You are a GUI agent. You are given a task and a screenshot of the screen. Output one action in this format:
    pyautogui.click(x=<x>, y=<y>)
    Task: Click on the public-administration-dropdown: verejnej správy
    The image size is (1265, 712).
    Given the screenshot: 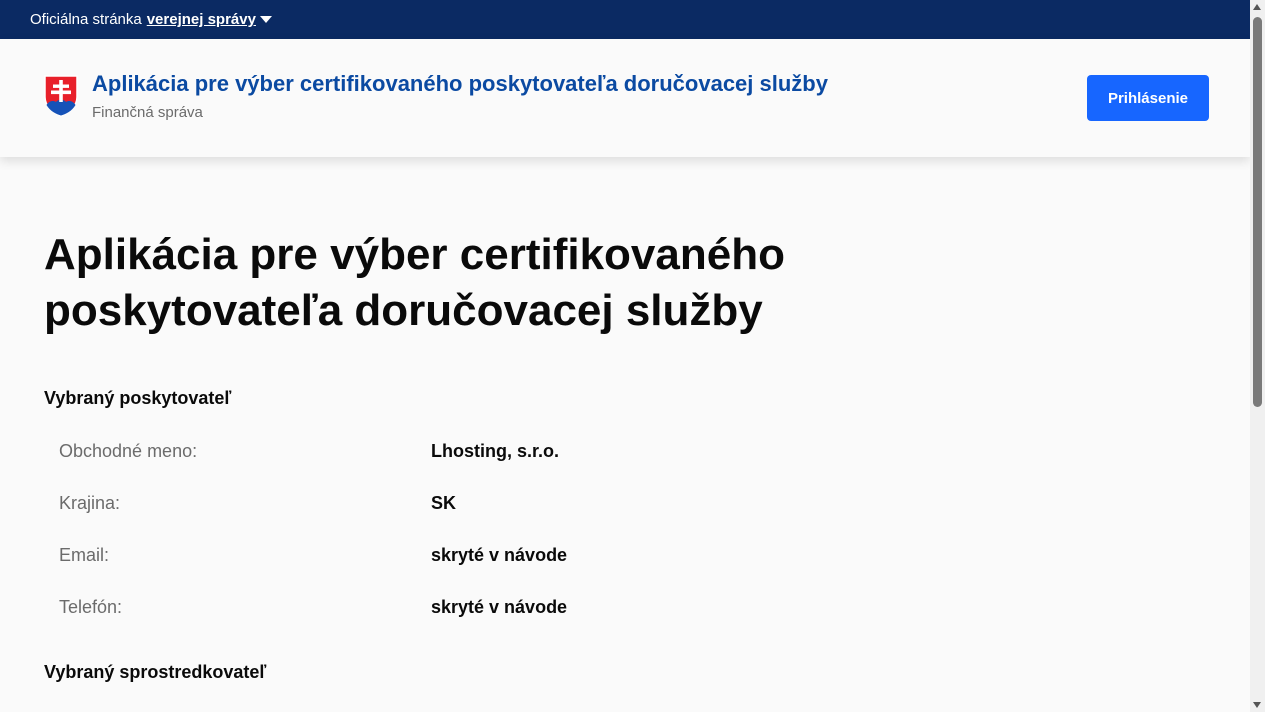 What is the action you would take?
    pyautogui.click(x=209, y=19)
    